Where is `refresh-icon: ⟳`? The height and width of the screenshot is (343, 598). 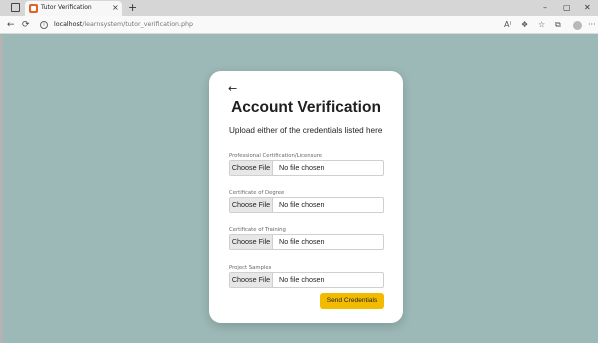 refresh-icon: ⟳ is located at coordinates (26, 25).